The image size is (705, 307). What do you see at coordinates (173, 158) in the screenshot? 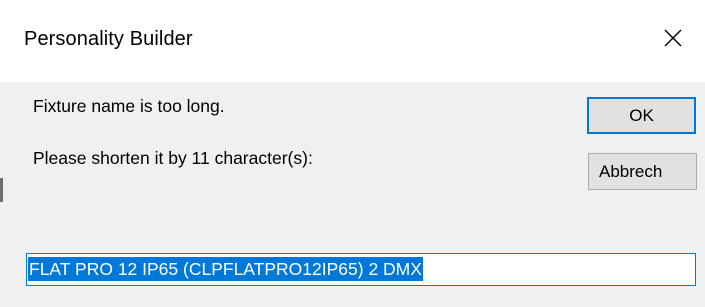
I see `instruction-message: Please shorten it by 11 character(s):` at bounding box center [173, 158].